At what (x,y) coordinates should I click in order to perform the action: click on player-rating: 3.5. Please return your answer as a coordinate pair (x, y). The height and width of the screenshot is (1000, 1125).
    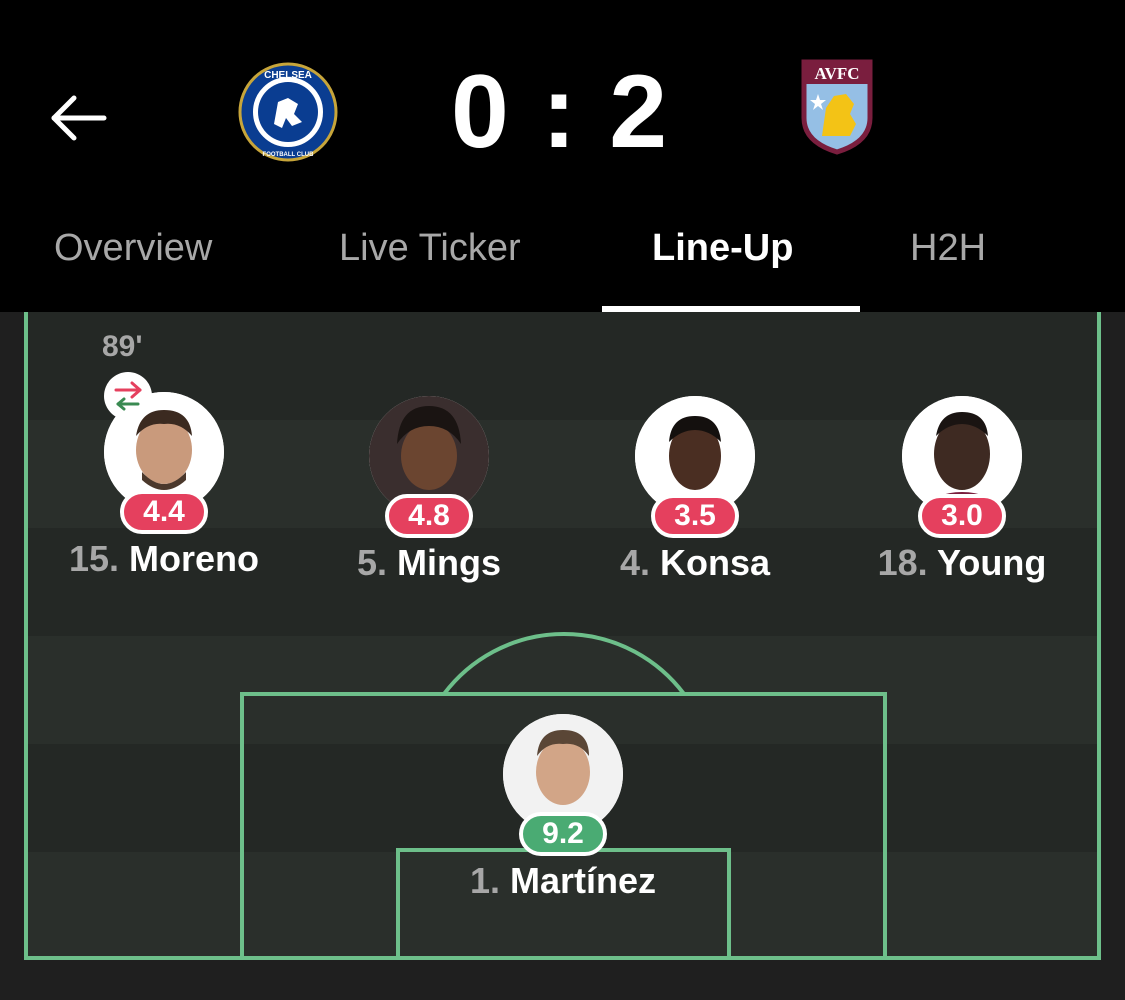
    Looking at the image, I should click on (695, 516).